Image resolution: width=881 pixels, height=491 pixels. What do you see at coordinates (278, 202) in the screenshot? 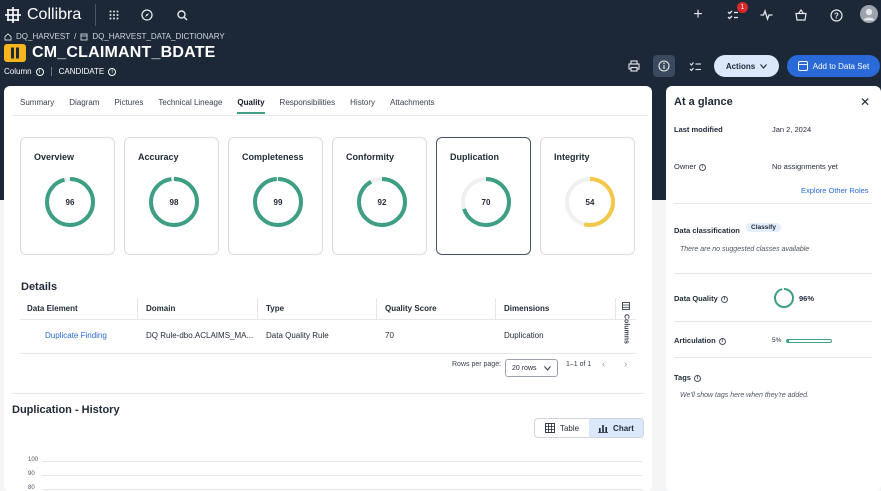
I see `score-value: 99` at bounding box center [278, 202].